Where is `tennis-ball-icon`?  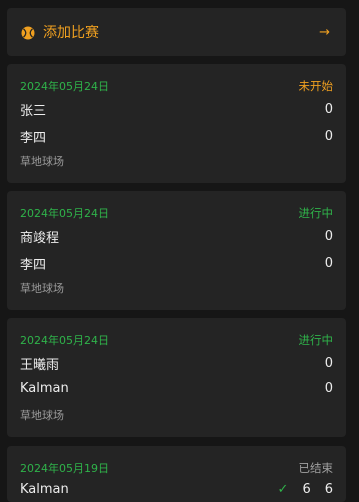
tennis-ball-icon is located at coordinates (28, 32).